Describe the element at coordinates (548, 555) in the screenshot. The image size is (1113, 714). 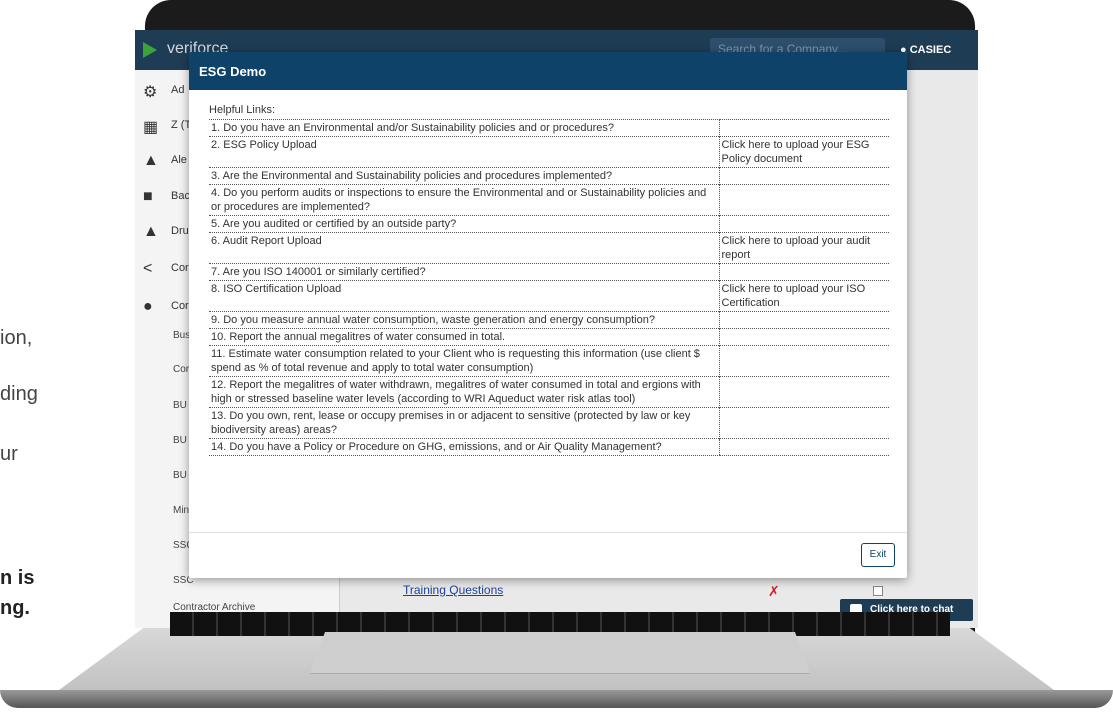
I see `modal-footer: Exit` at that location.